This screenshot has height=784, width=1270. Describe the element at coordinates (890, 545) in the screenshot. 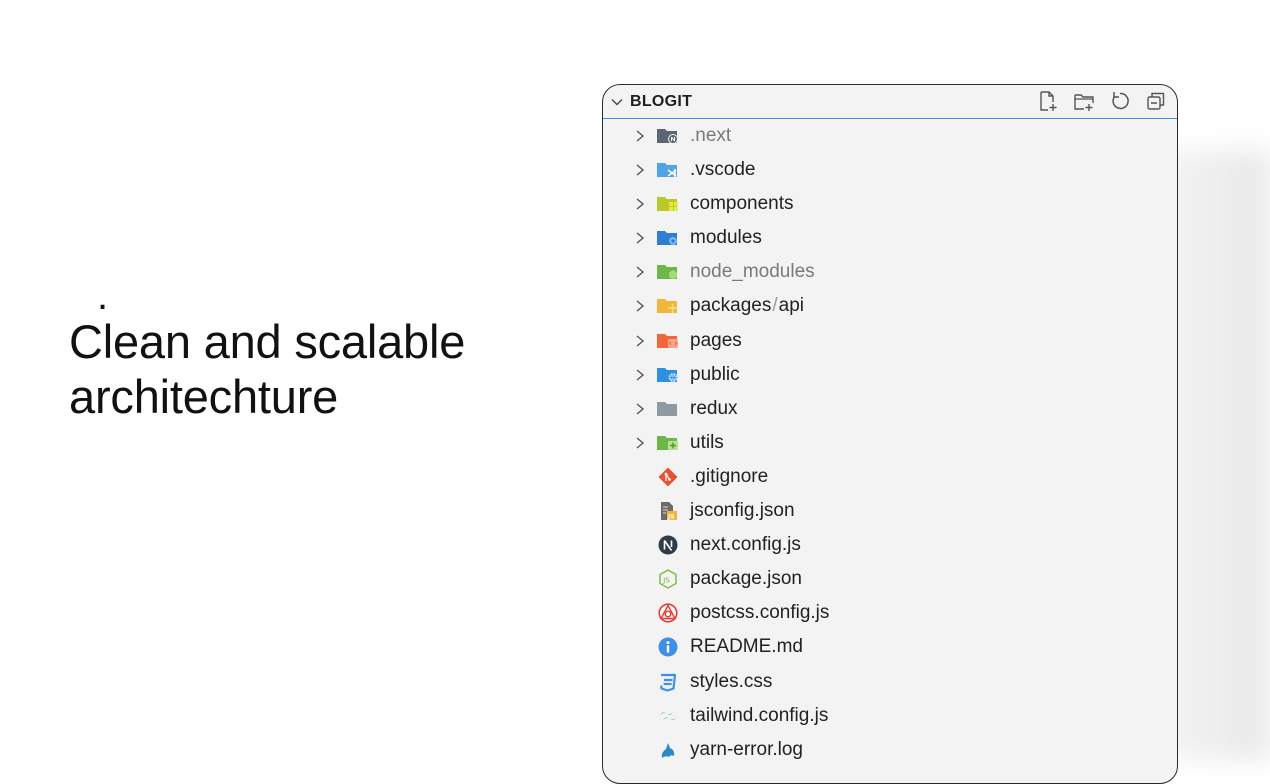

I see `tree-file-next-config: next.config.js` at that location.